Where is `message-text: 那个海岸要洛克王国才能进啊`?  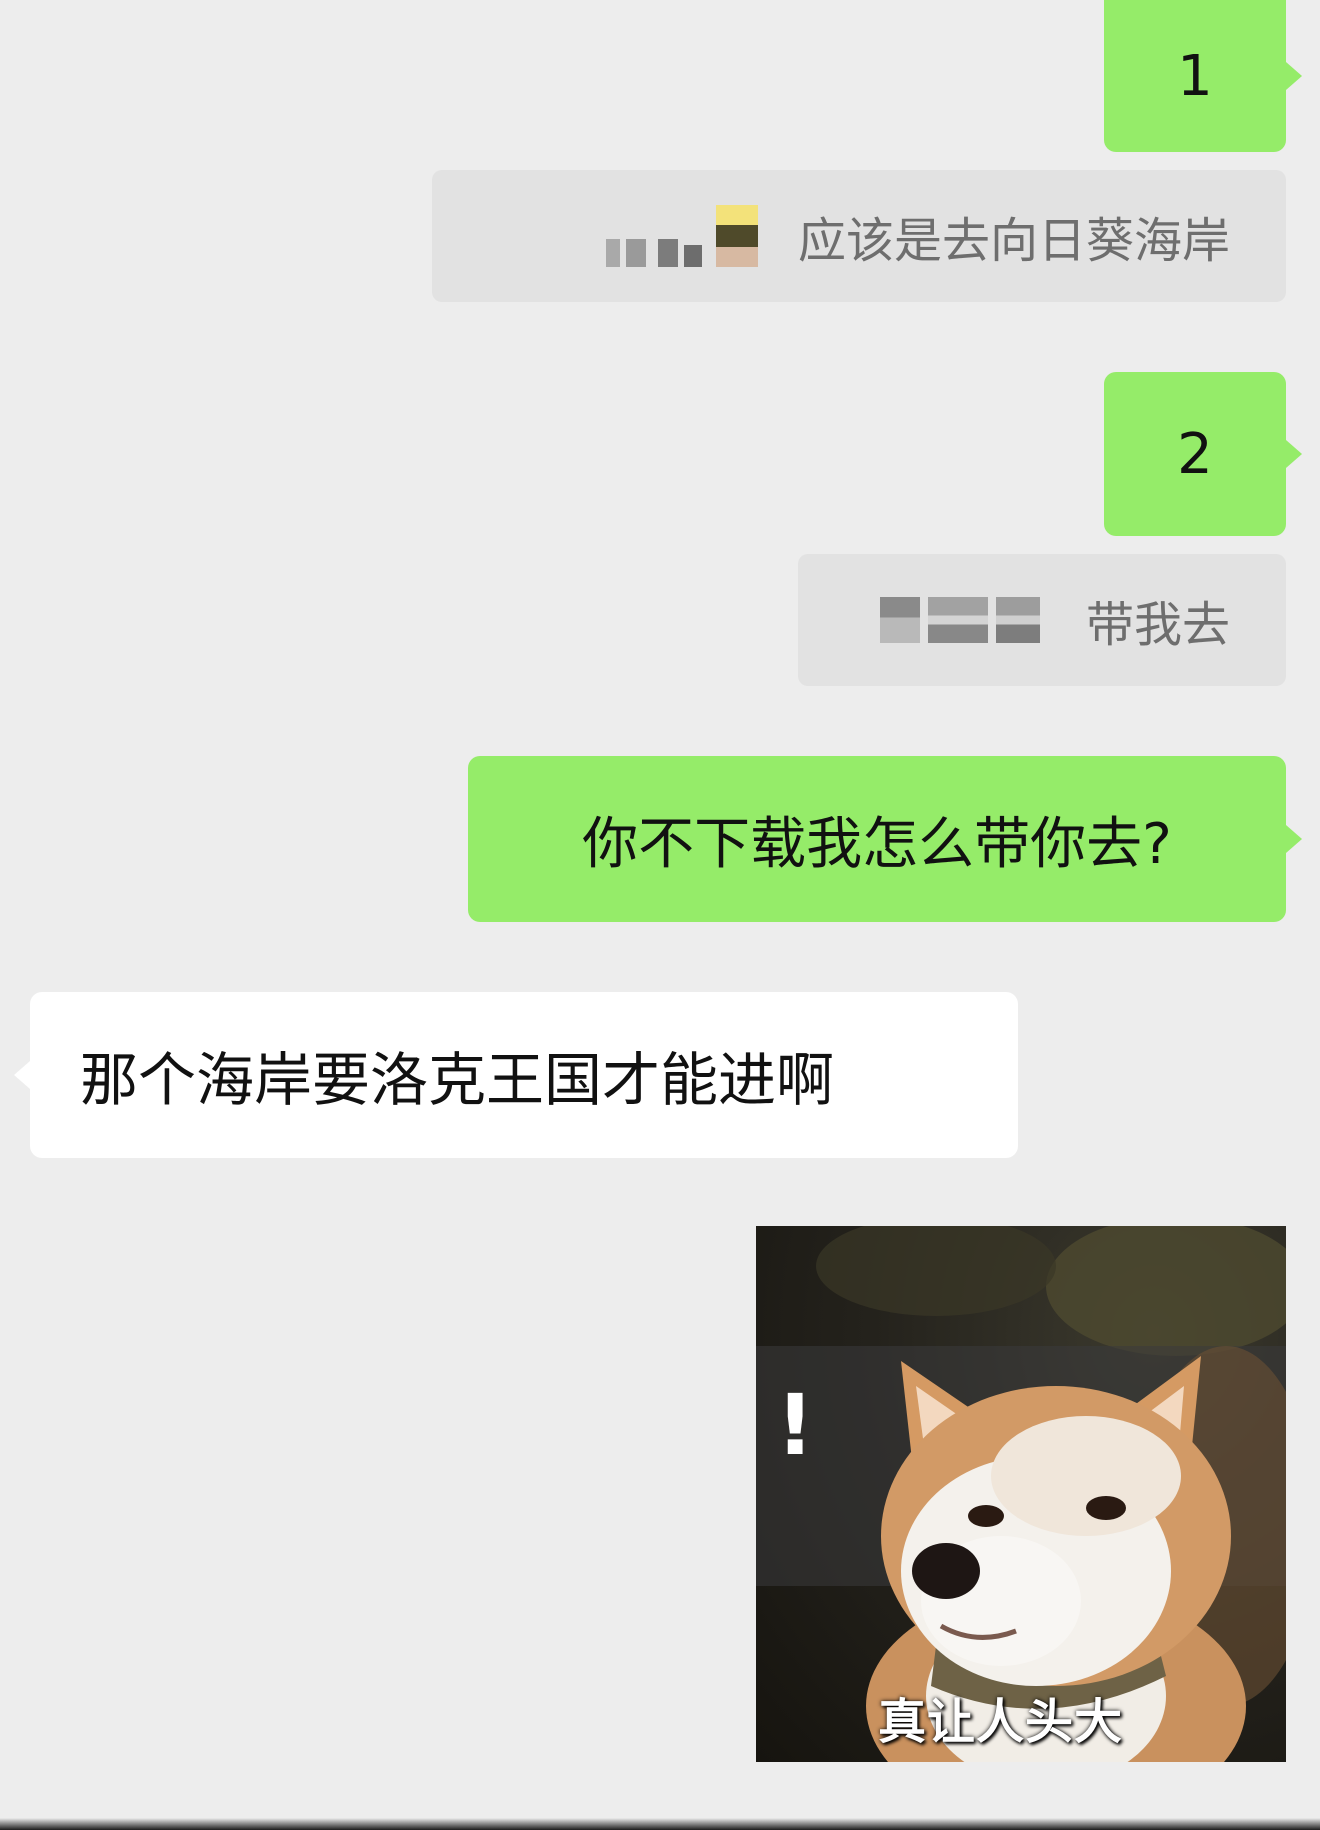
message-text: 那个海岸要洛克王国才能进啊 is located at coordinates (457, 1080).